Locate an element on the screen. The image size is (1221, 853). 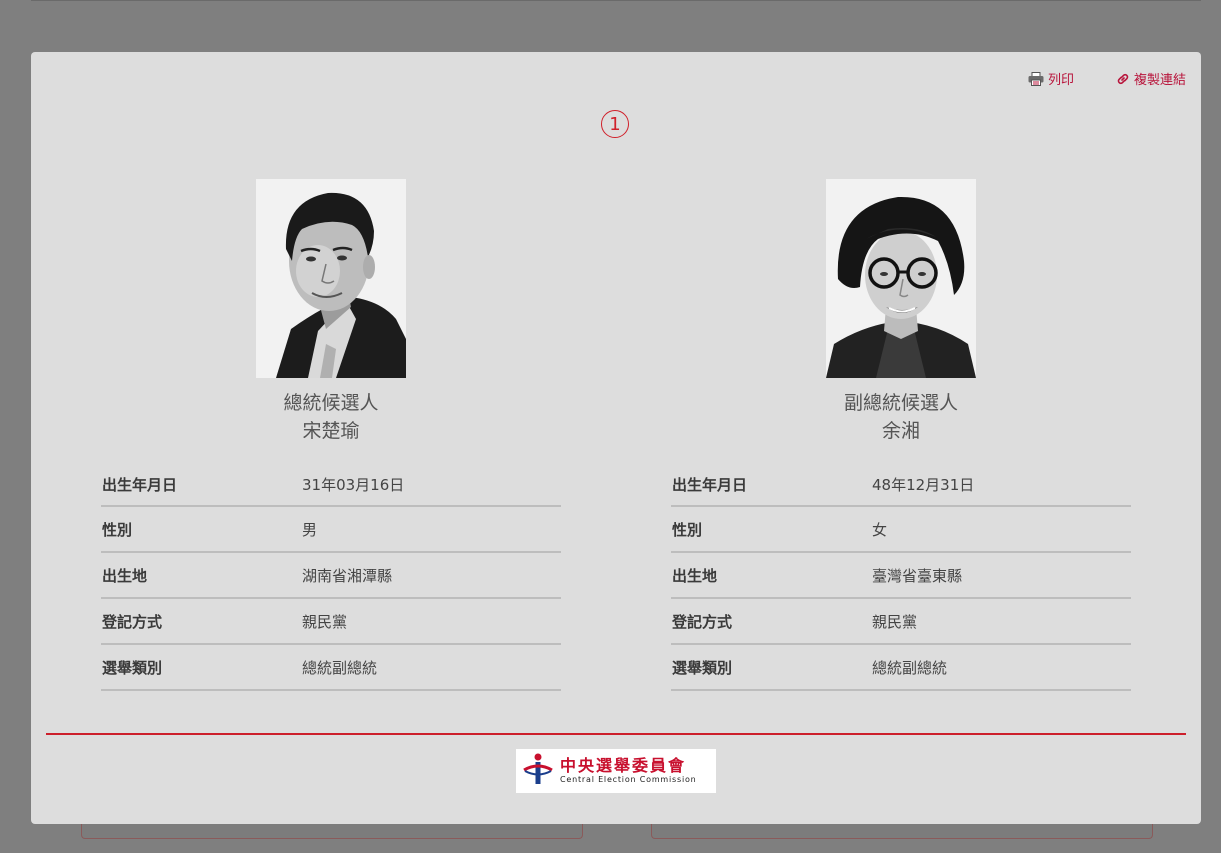
copy-link-button: 複製連結 is located at coordinates (1151, 78).